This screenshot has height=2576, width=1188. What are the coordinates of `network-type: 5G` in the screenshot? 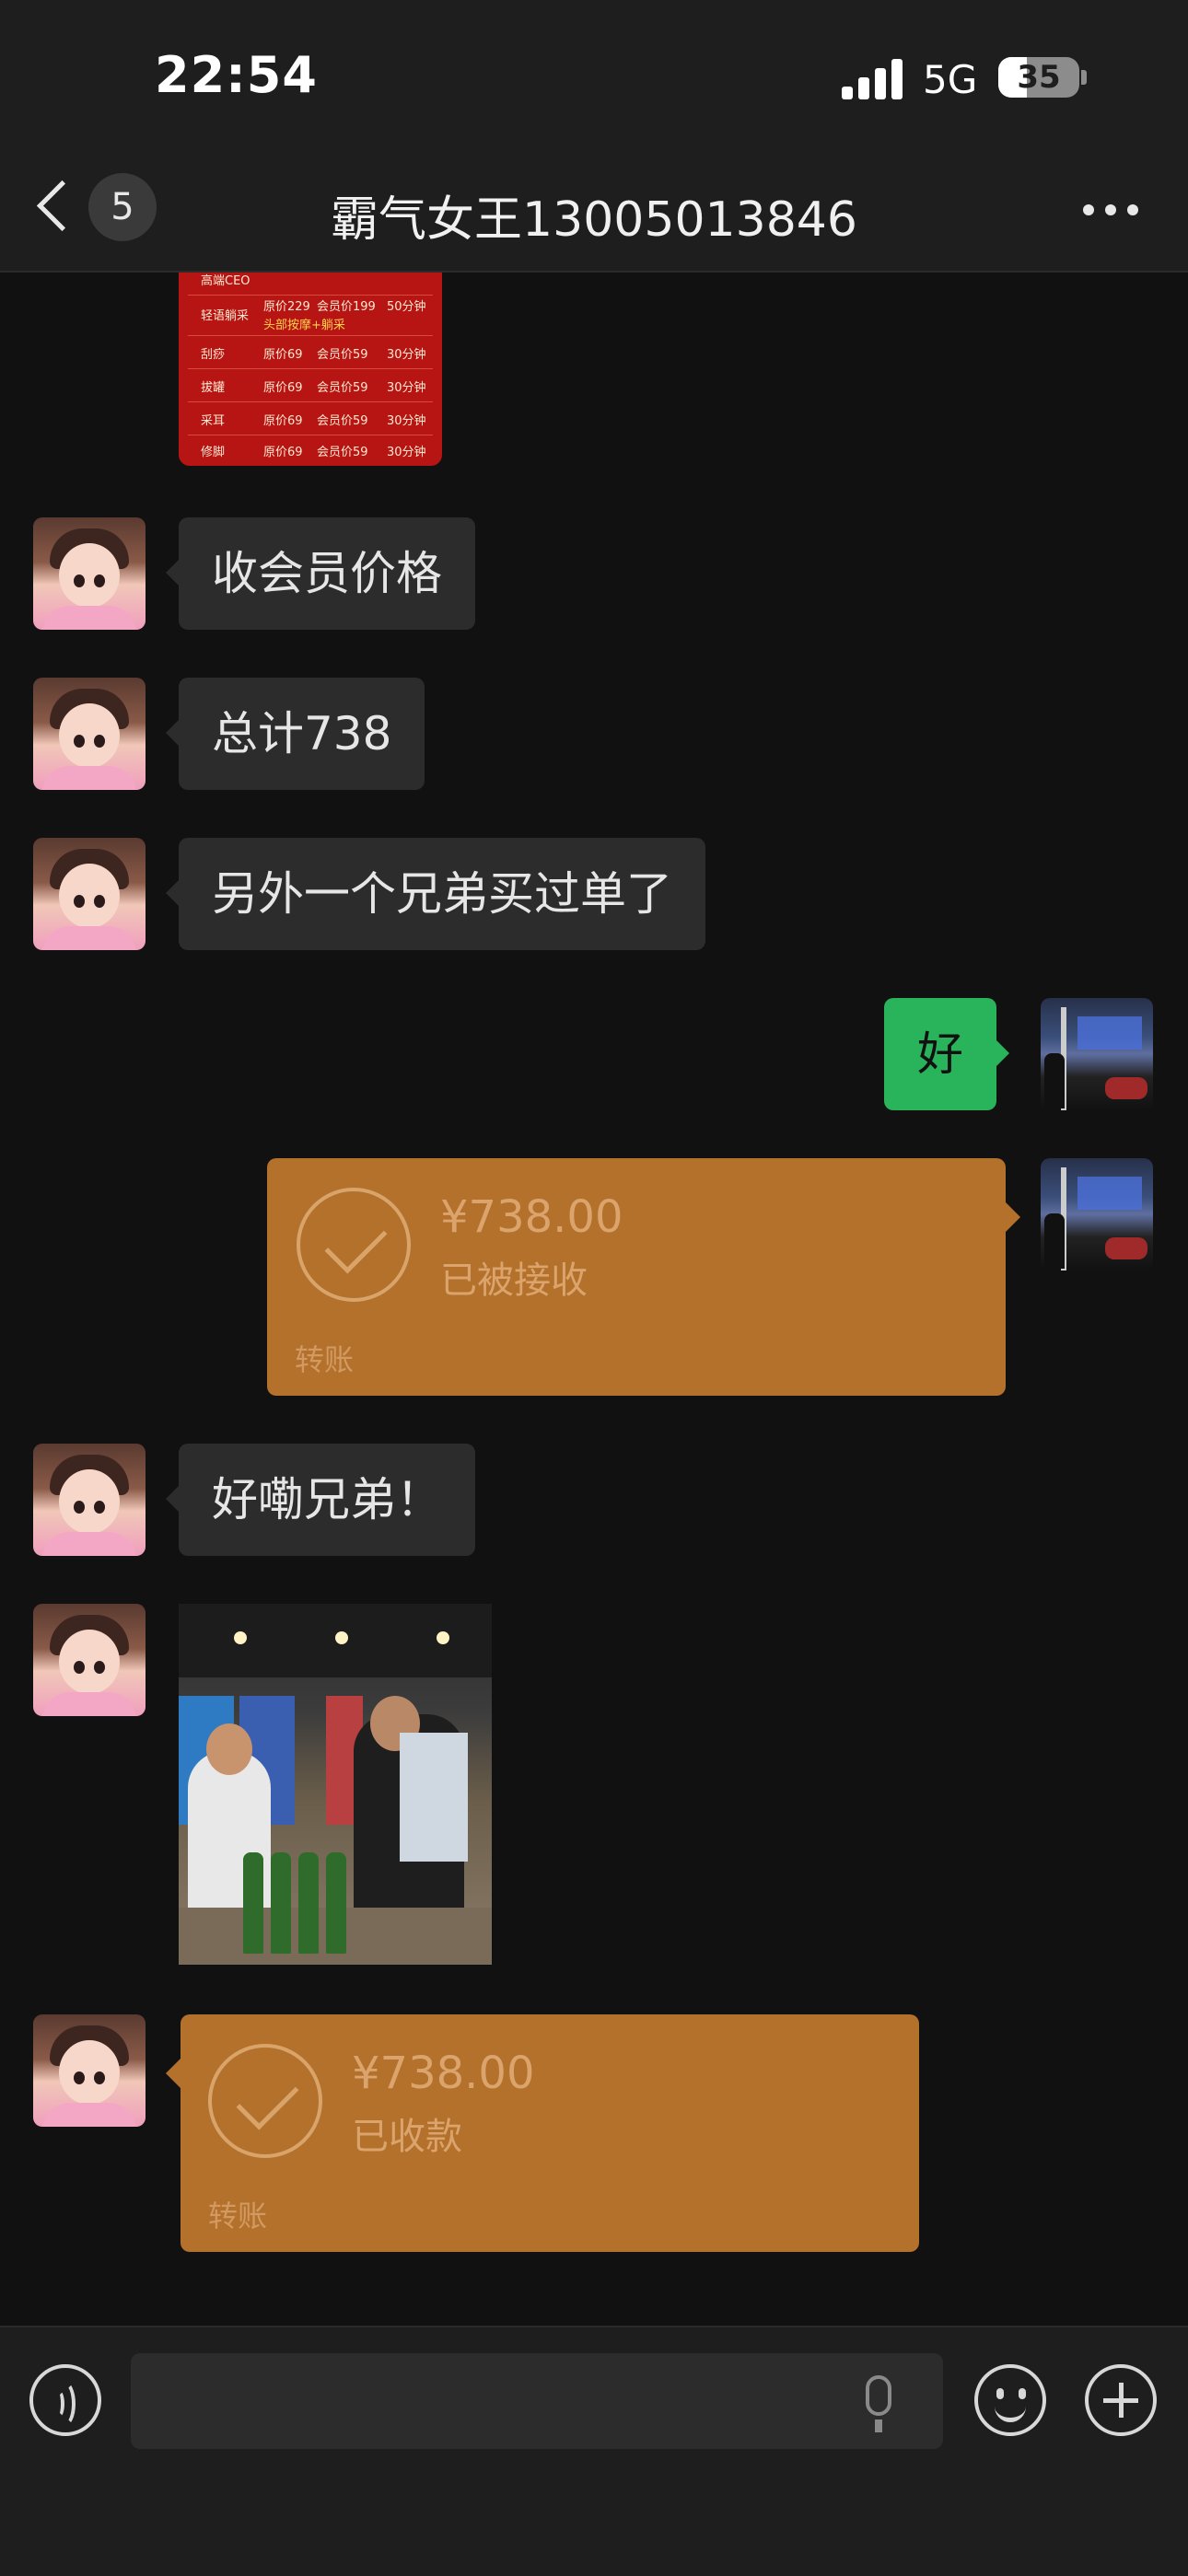 It's located at (951, 79).